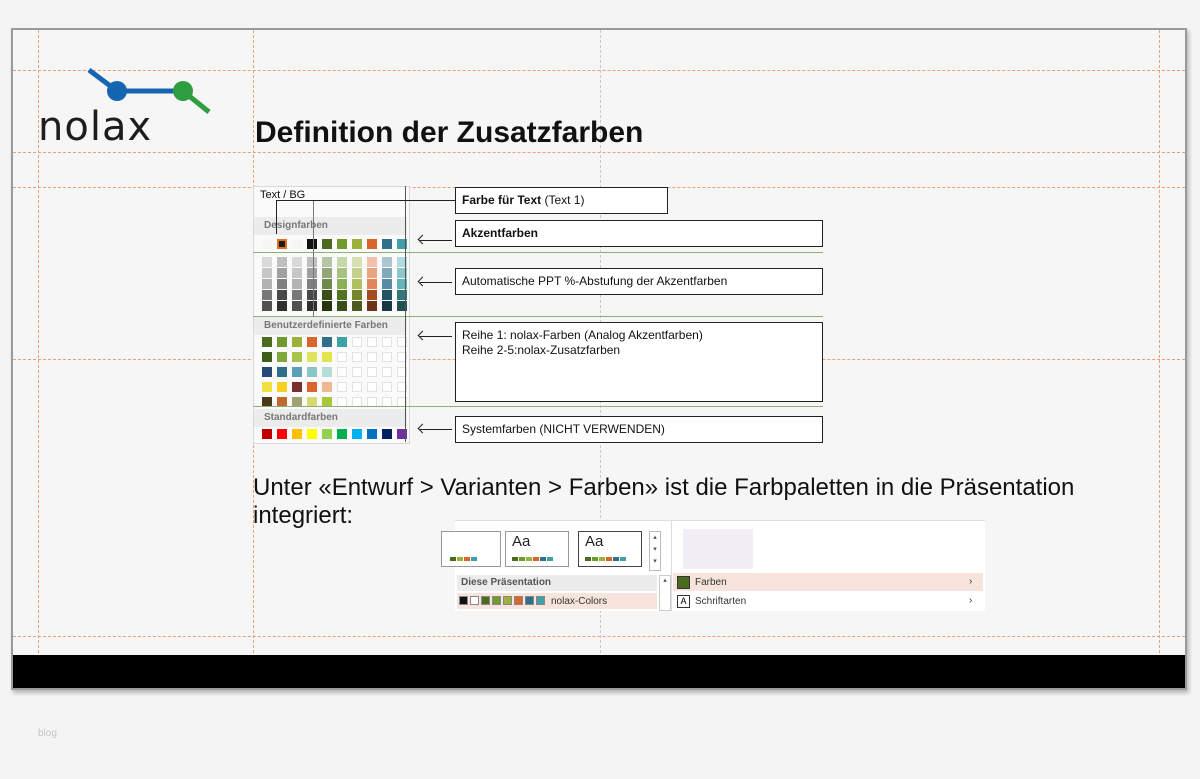  Describe the element at coordinates (537, 549) in the screenshot. I see `theme-thumbnail: Aa` at that location.